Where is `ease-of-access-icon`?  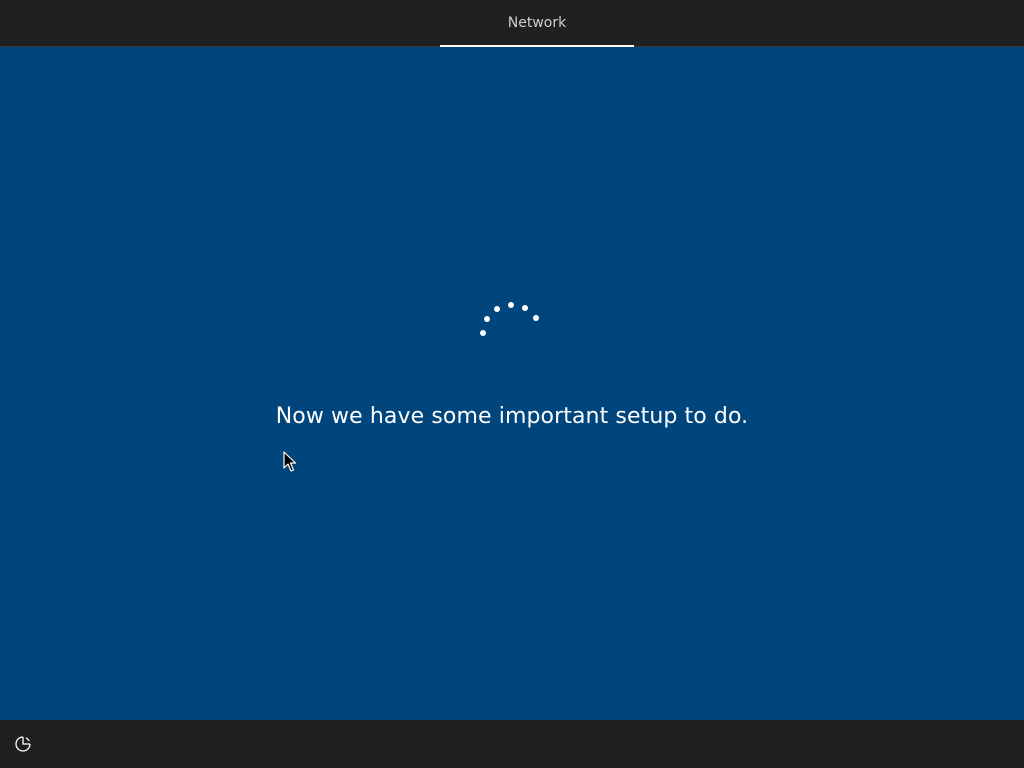 ease-of-access-icon is located at coordinates (23, 744).